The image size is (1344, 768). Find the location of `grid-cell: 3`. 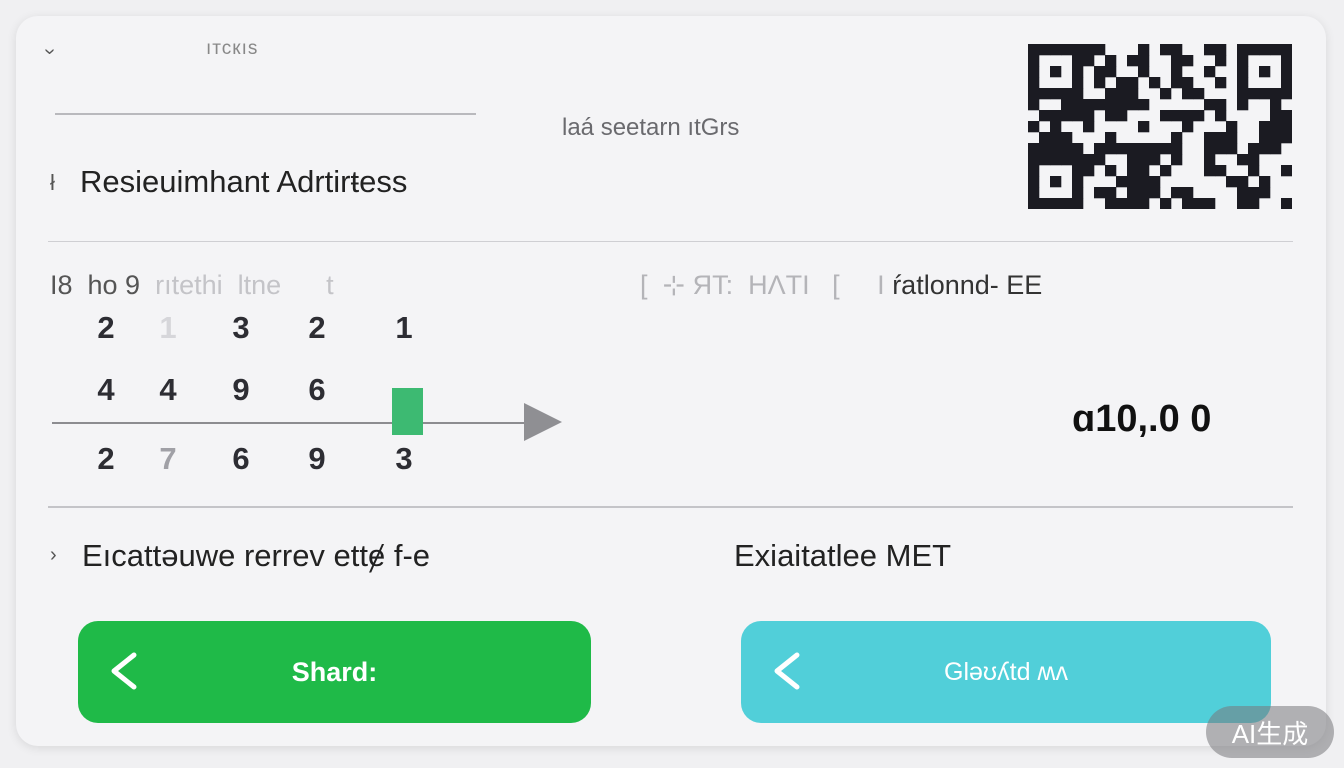

grid-cell: 3 is located at coordinates (241, 327).